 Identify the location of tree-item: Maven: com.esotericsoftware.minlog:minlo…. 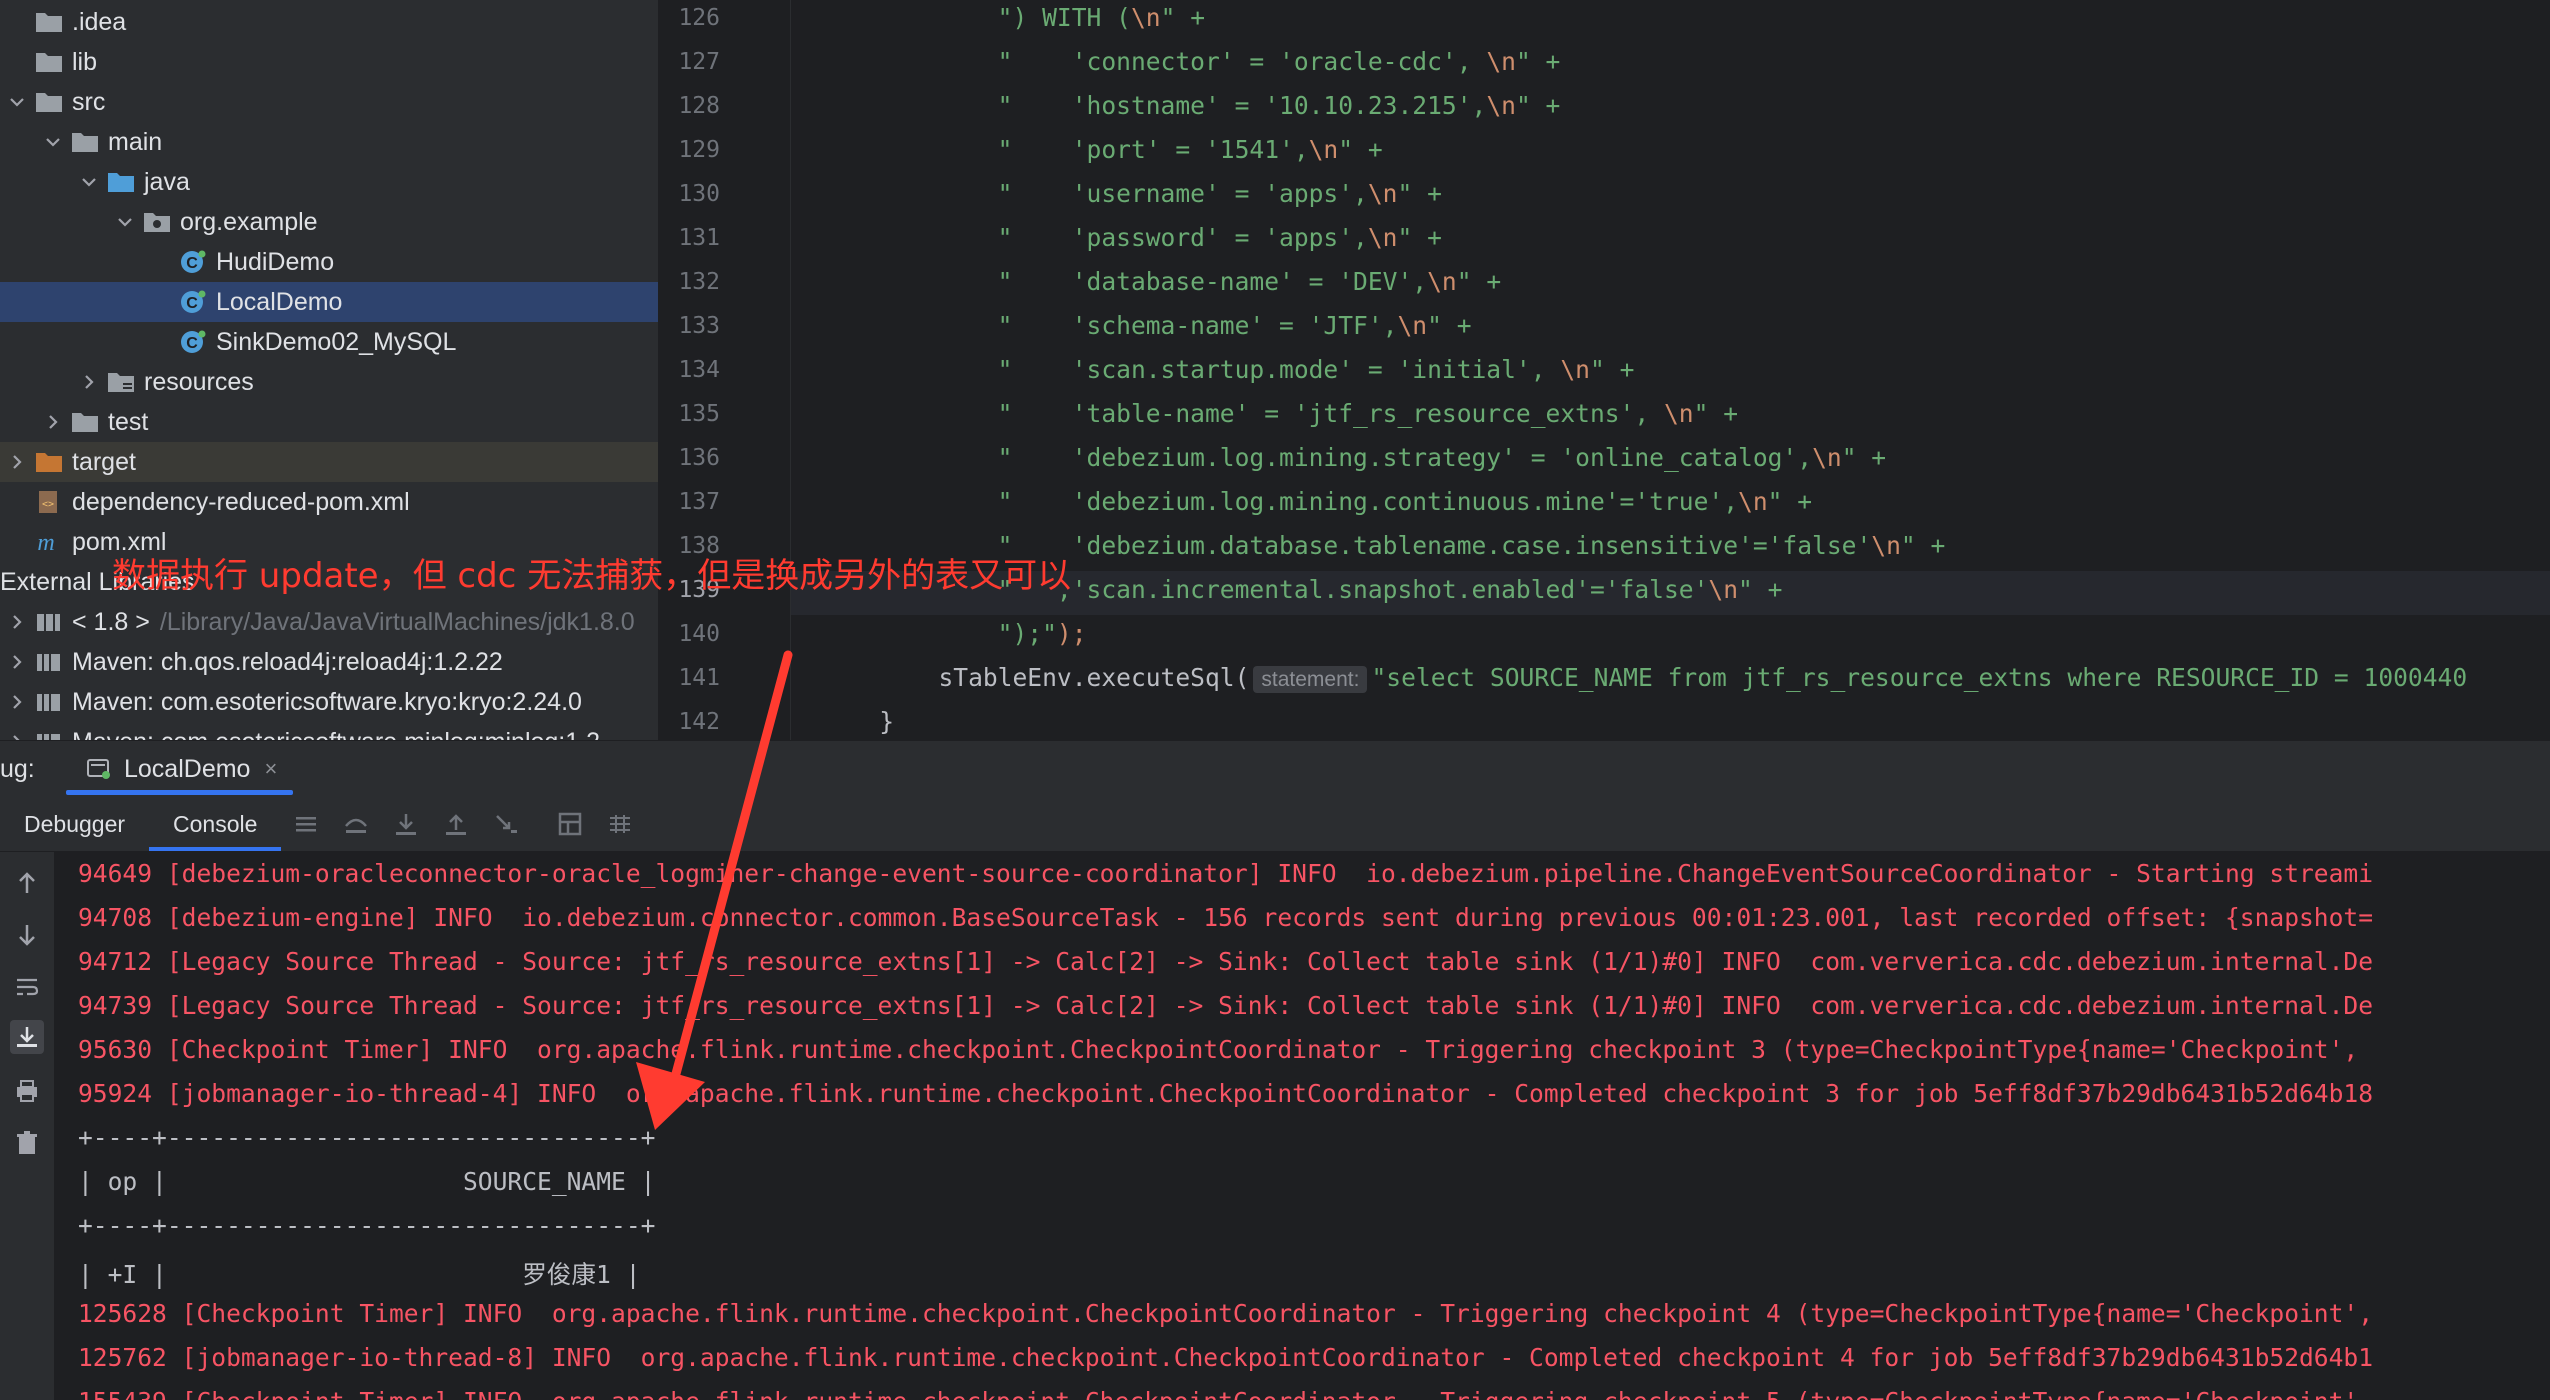
(329, 731).